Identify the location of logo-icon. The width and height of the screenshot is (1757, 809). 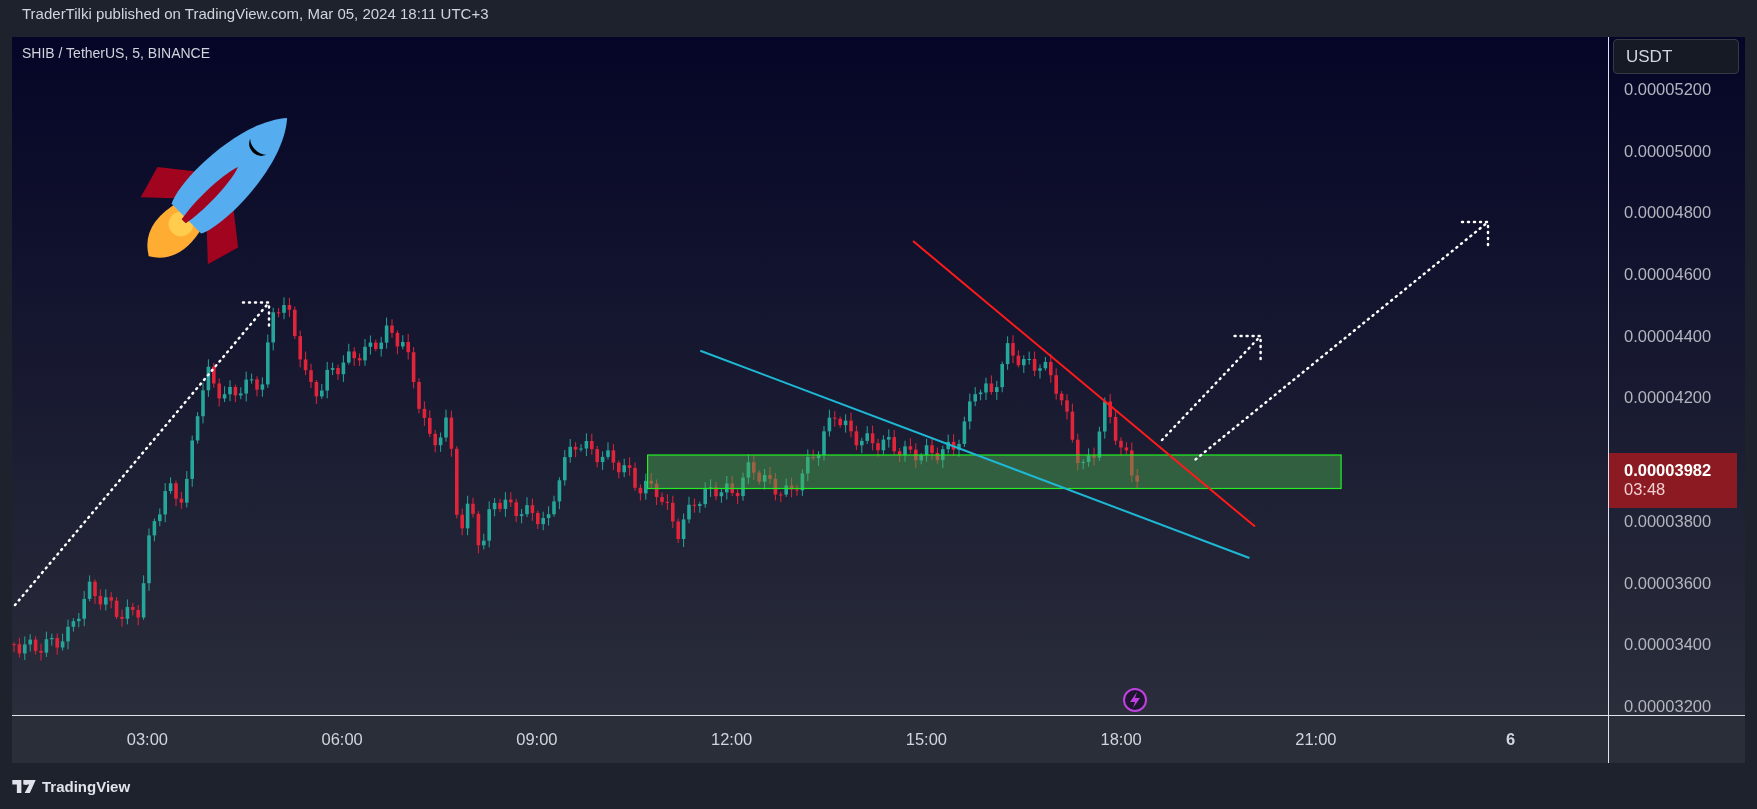
(24, 786).